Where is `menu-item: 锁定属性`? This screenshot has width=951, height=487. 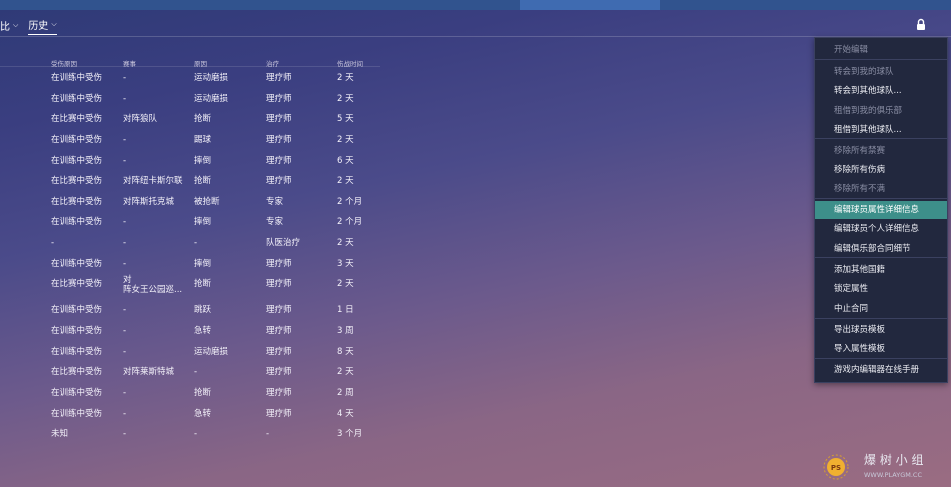 menu-item: 锁定属性 is located at coordinates (881, 289).